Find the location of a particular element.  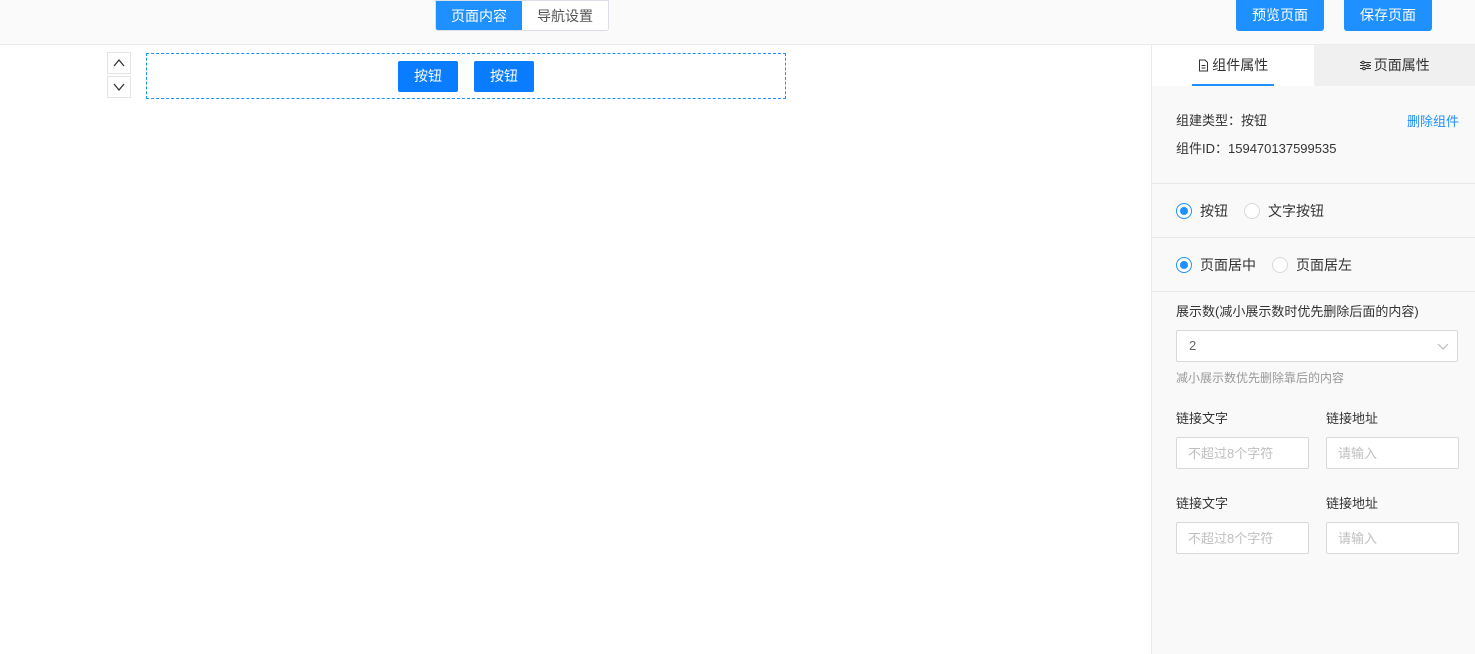

align-radio-group: 页面居中 页面居左 is located at coordinates (1313, 265).